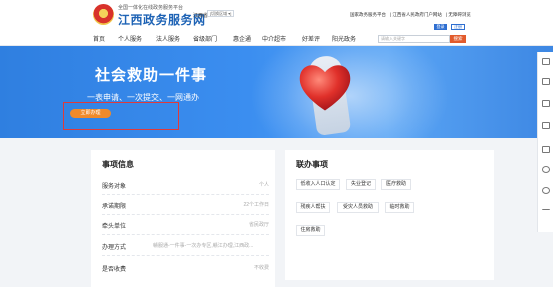 This screenshot has height=287, width=553. Describe the element at coordinates (358, 207) in the screenshot. I see `linked-item-chip: 受灾人员救助` at that location.